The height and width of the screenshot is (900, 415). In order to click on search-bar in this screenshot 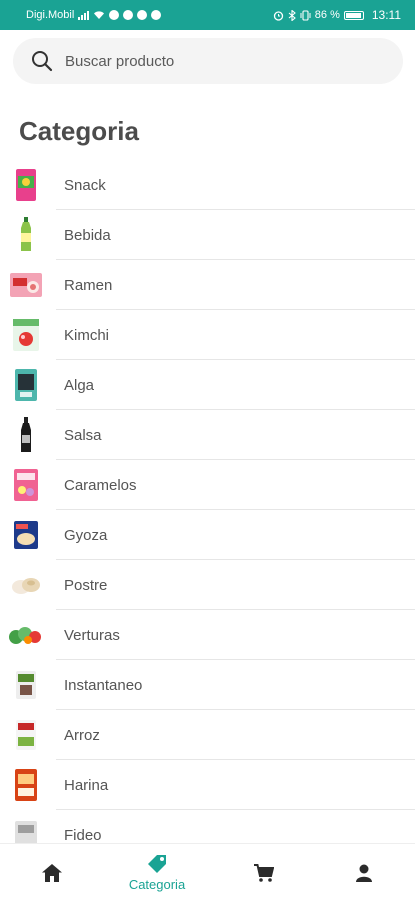, I will do `click(208, 61)`.